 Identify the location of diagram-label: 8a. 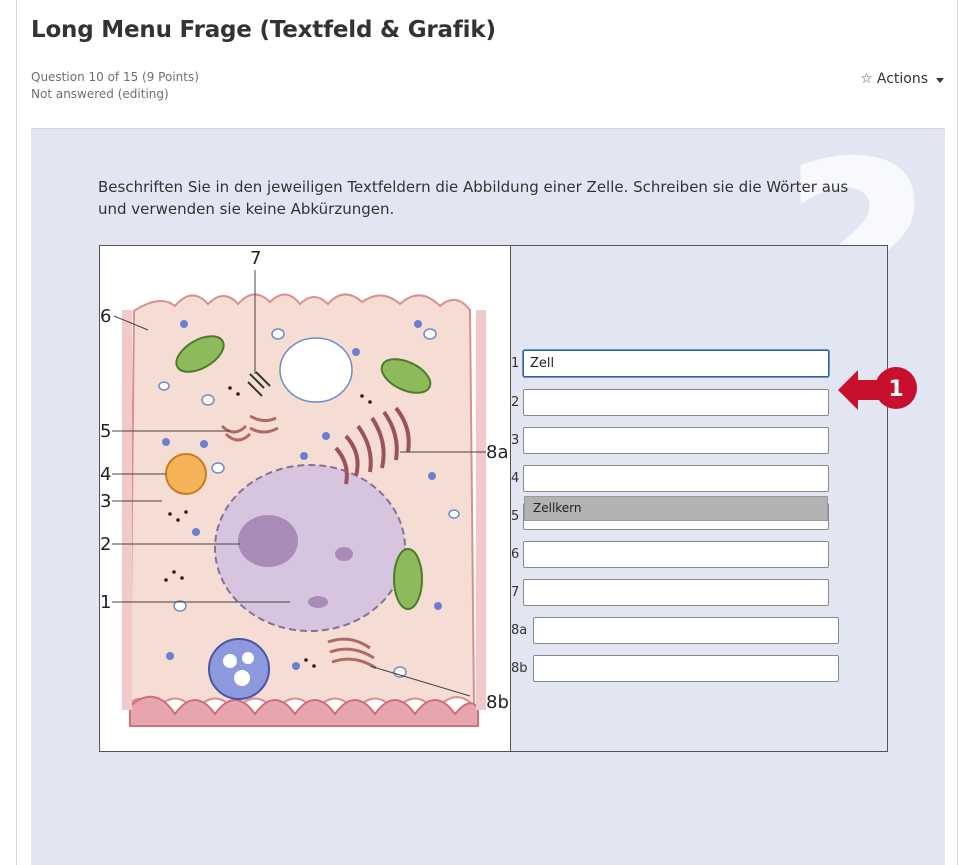
(497, 452).